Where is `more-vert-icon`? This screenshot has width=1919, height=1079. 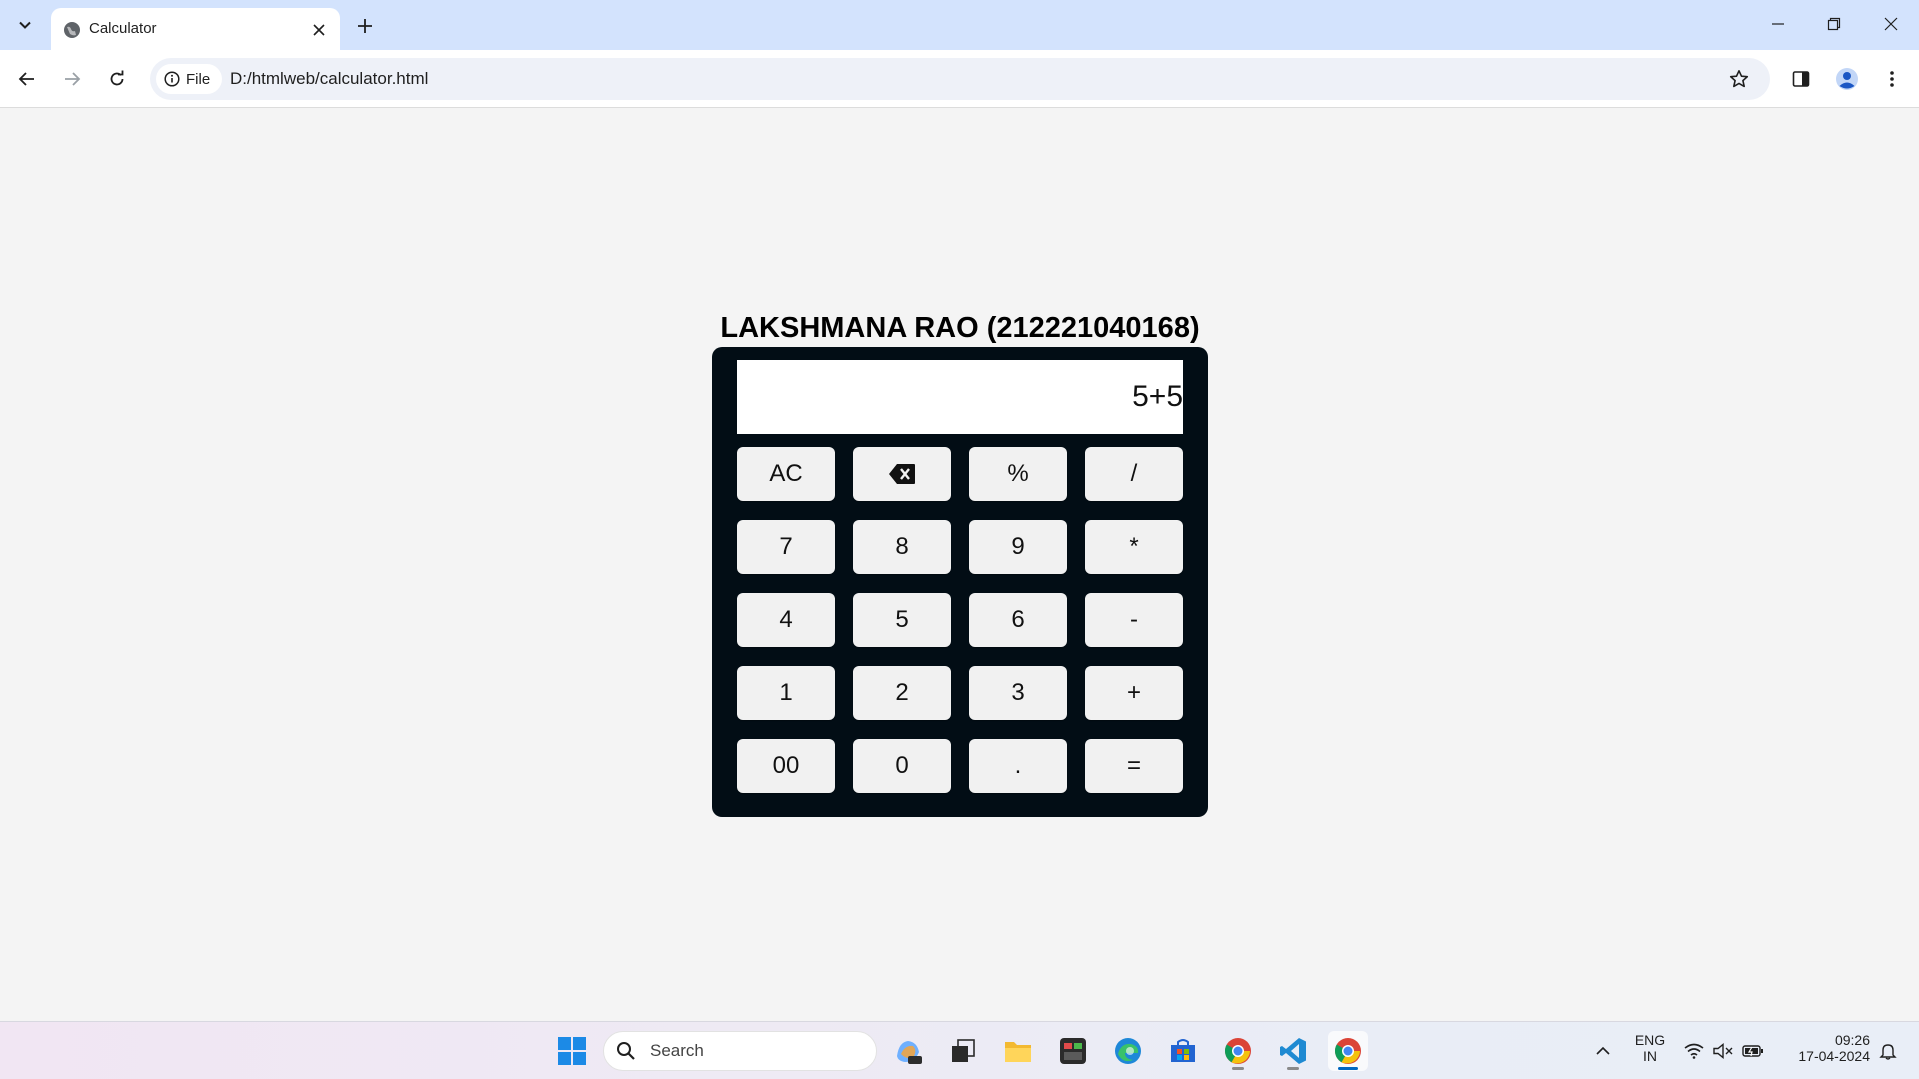
more-vert-icon is located at coordinates (1892, 79).